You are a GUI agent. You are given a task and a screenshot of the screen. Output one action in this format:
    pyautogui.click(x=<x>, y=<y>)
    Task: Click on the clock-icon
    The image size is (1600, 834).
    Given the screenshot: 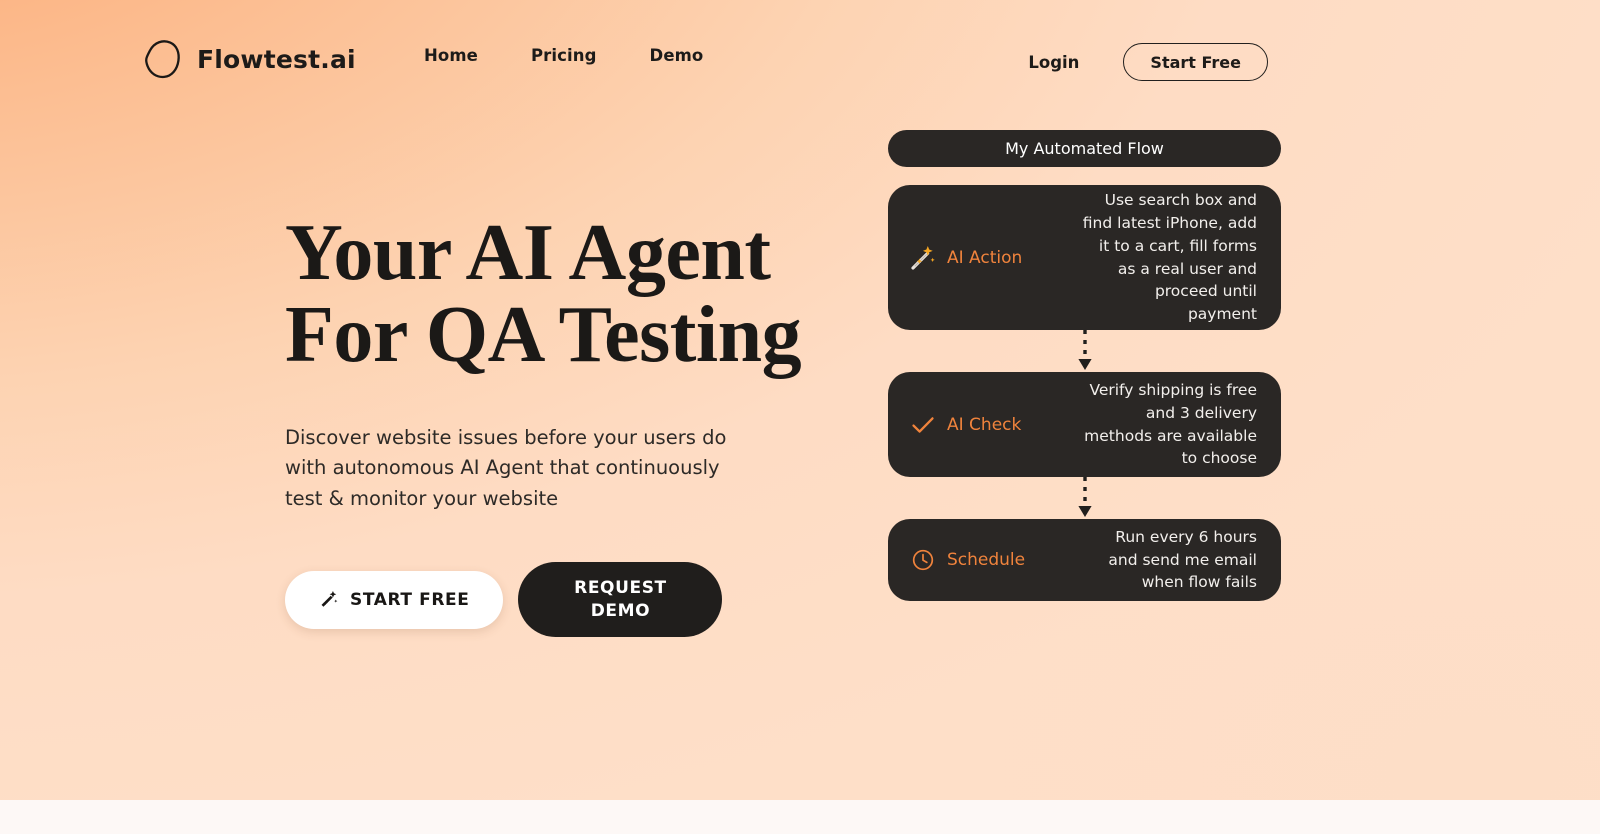 What is the action you would take?
    pyautogui.click(x=923, y=560)
    